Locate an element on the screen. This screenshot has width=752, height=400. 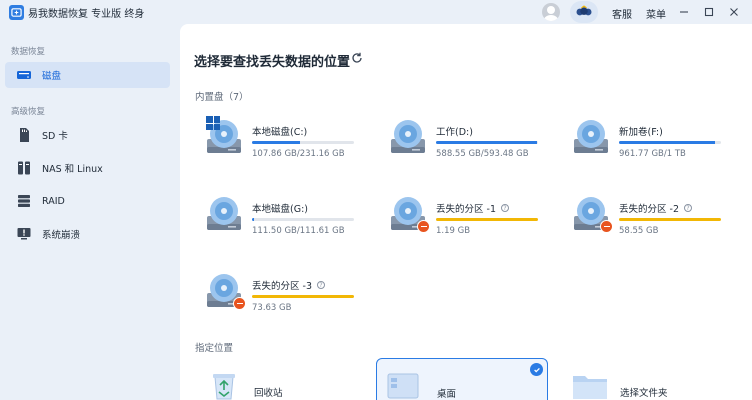
drive-name: 本地磁盘(G:) is located at coordinates (280, 208).